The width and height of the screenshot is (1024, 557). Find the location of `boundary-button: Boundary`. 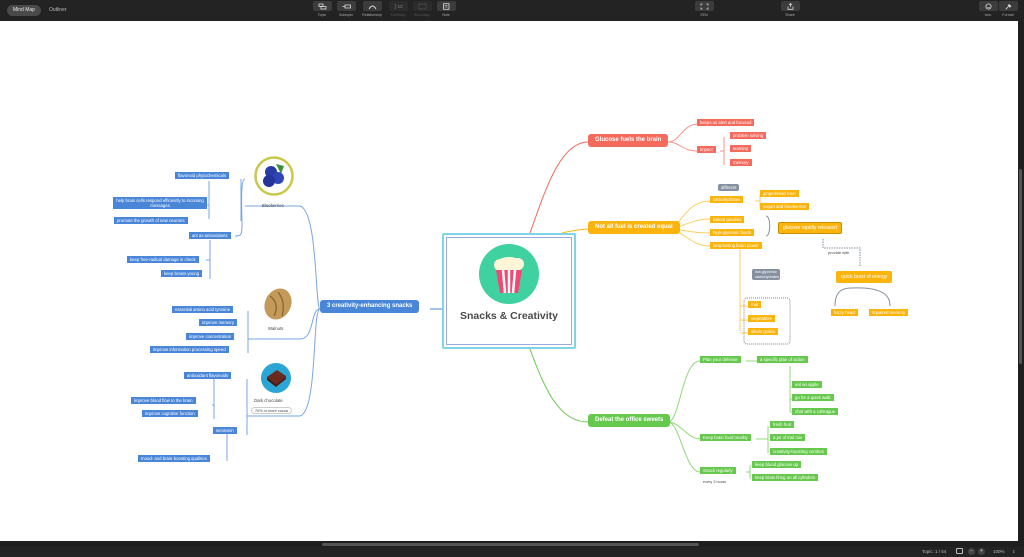

boundary-button: Boundary is located at coordinates (422, 9).